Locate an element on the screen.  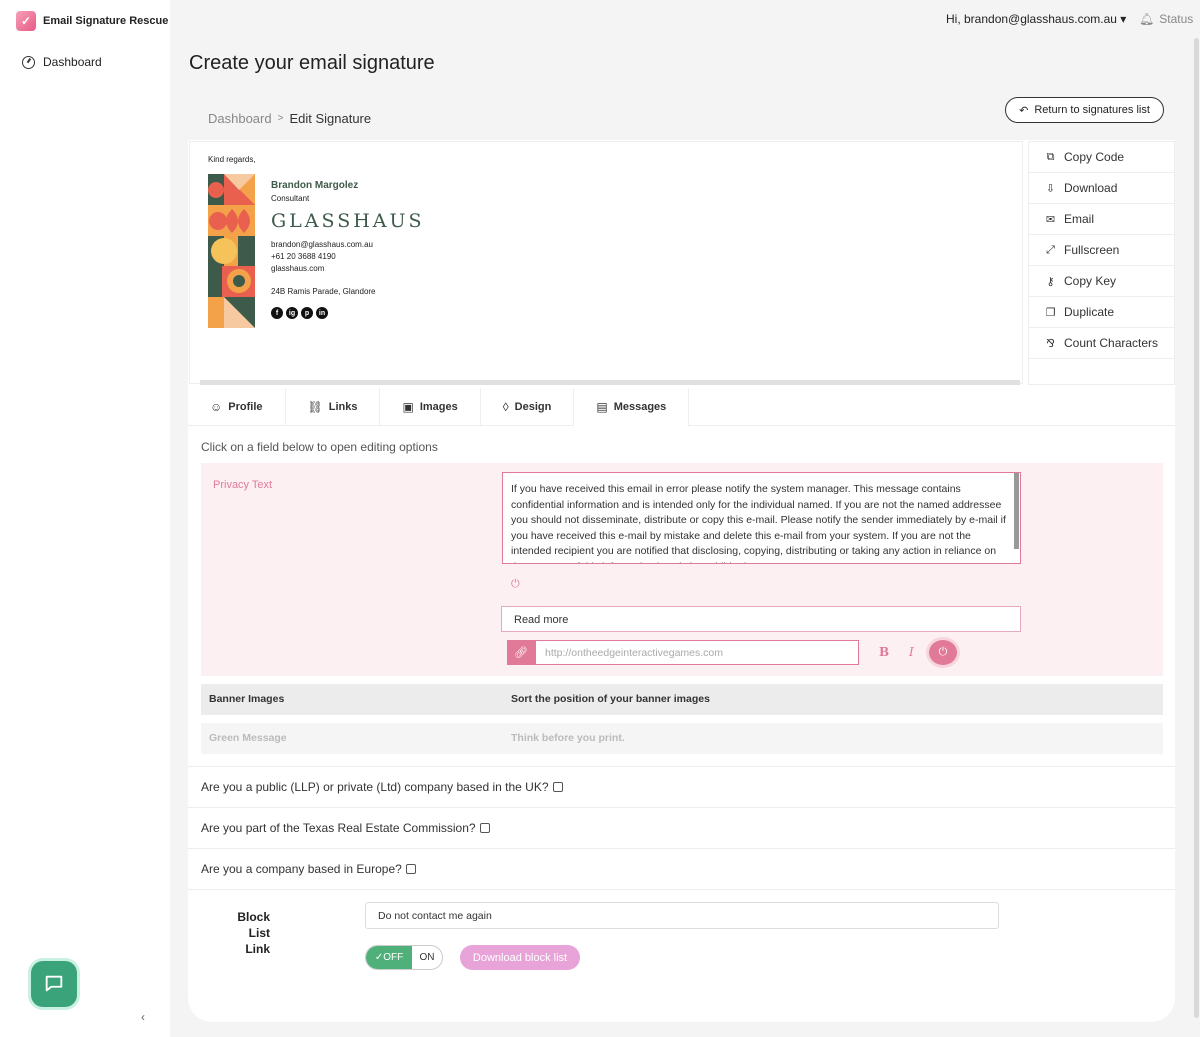
return-to-list-button: ↶ Return to signatures list is located at coordinates (1084, 110).